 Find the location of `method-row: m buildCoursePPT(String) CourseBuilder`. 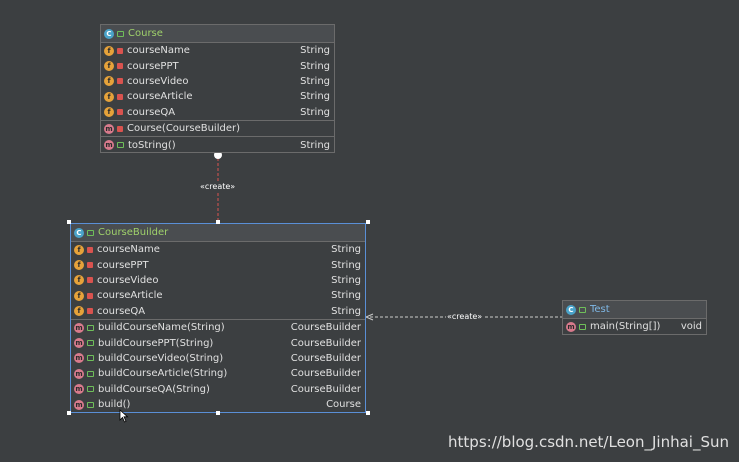

method-row: m buildCoursePPT(String) CourseBuilder is located at coordinates (218, 342).